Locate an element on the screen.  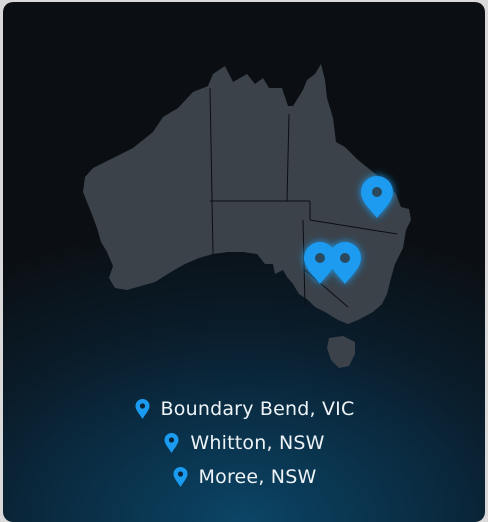
location-item-boundary-bend: Boundary Bend, VIC is located at coordinates (244, 409).